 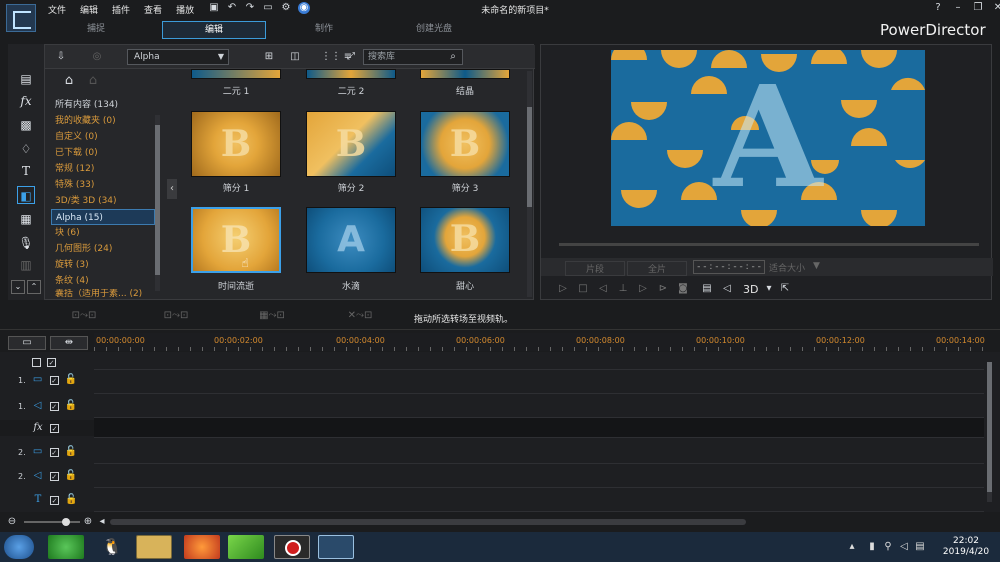 I want to click on record-icon, so click(x=292, y=547).